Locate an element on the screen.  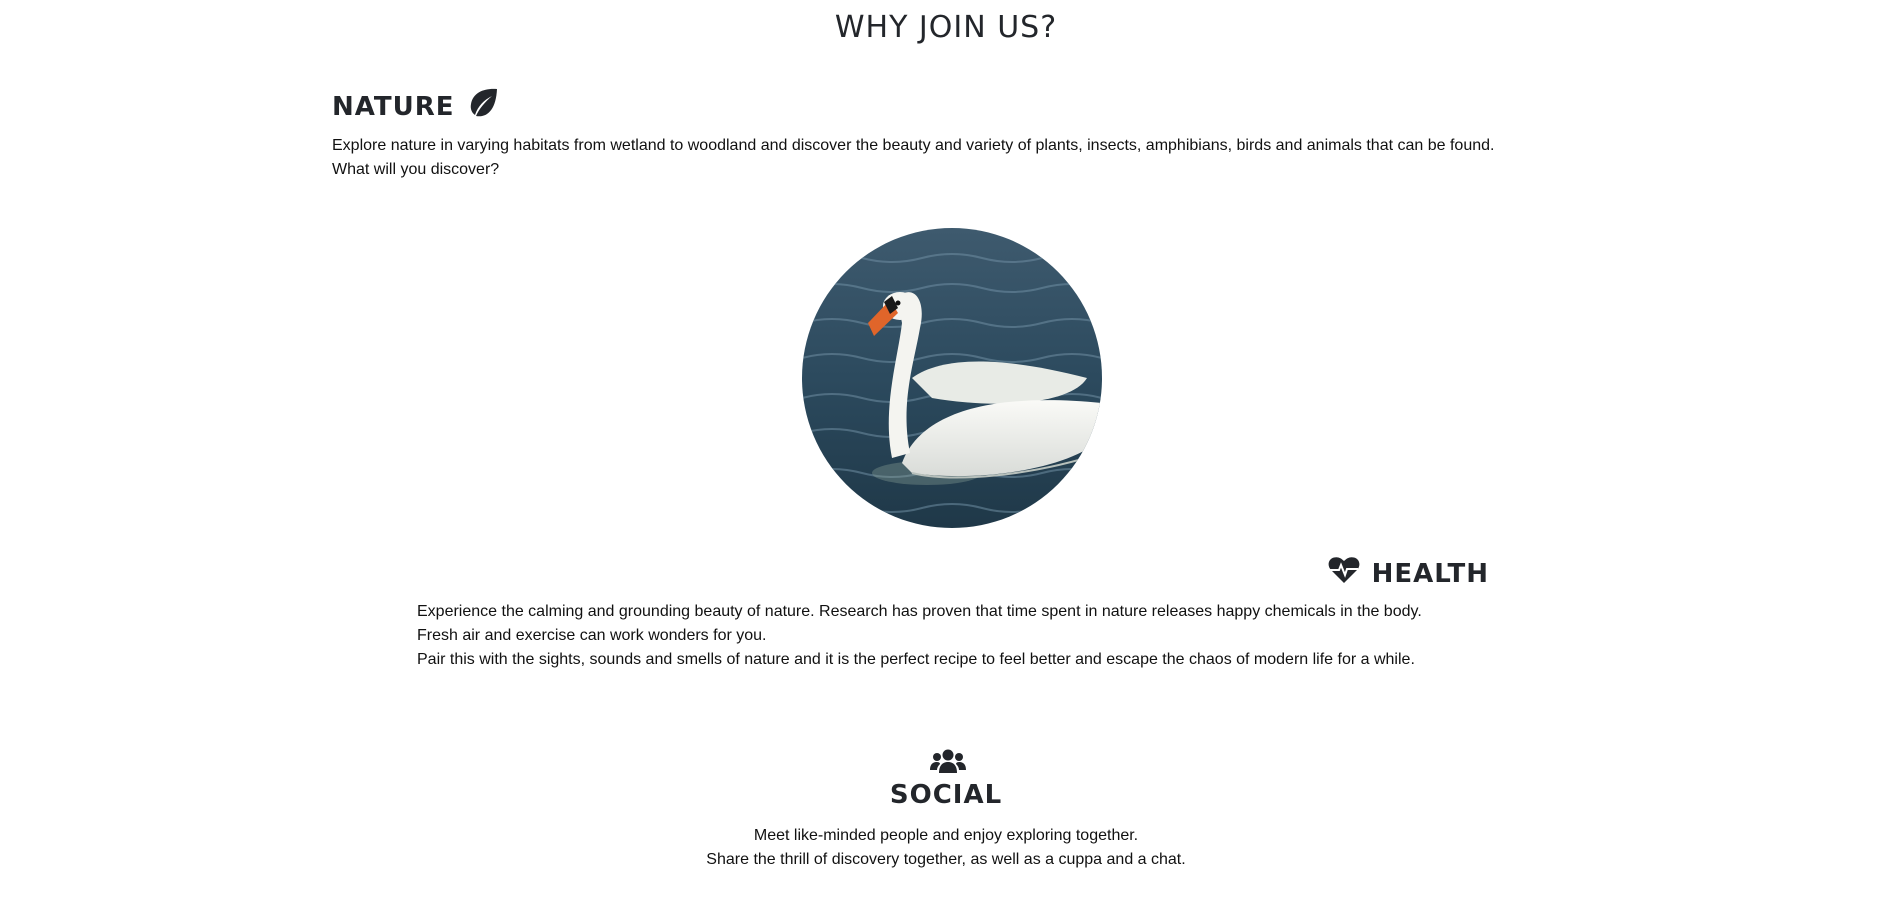
health-heading-label: HEALTH is located at coordinates (1430, 573).